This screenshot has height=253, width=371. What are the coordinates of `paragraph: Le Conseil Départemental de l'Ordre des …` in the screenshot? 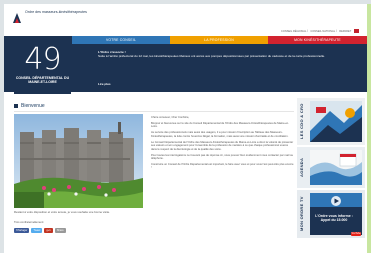 It's located at (222, 145).